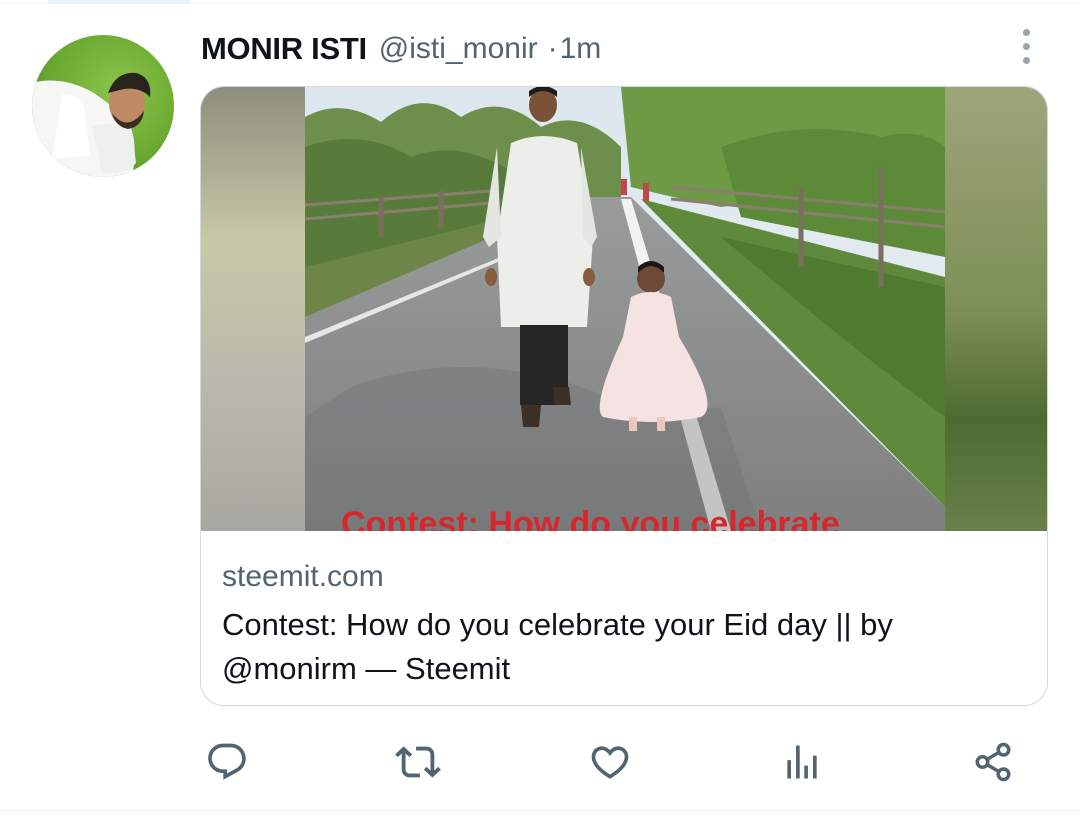 This screenshot has width=1080, height=820. Describe the element at coordinates (540, 810) in the screenshot. I see `bottom-divider` at that location.